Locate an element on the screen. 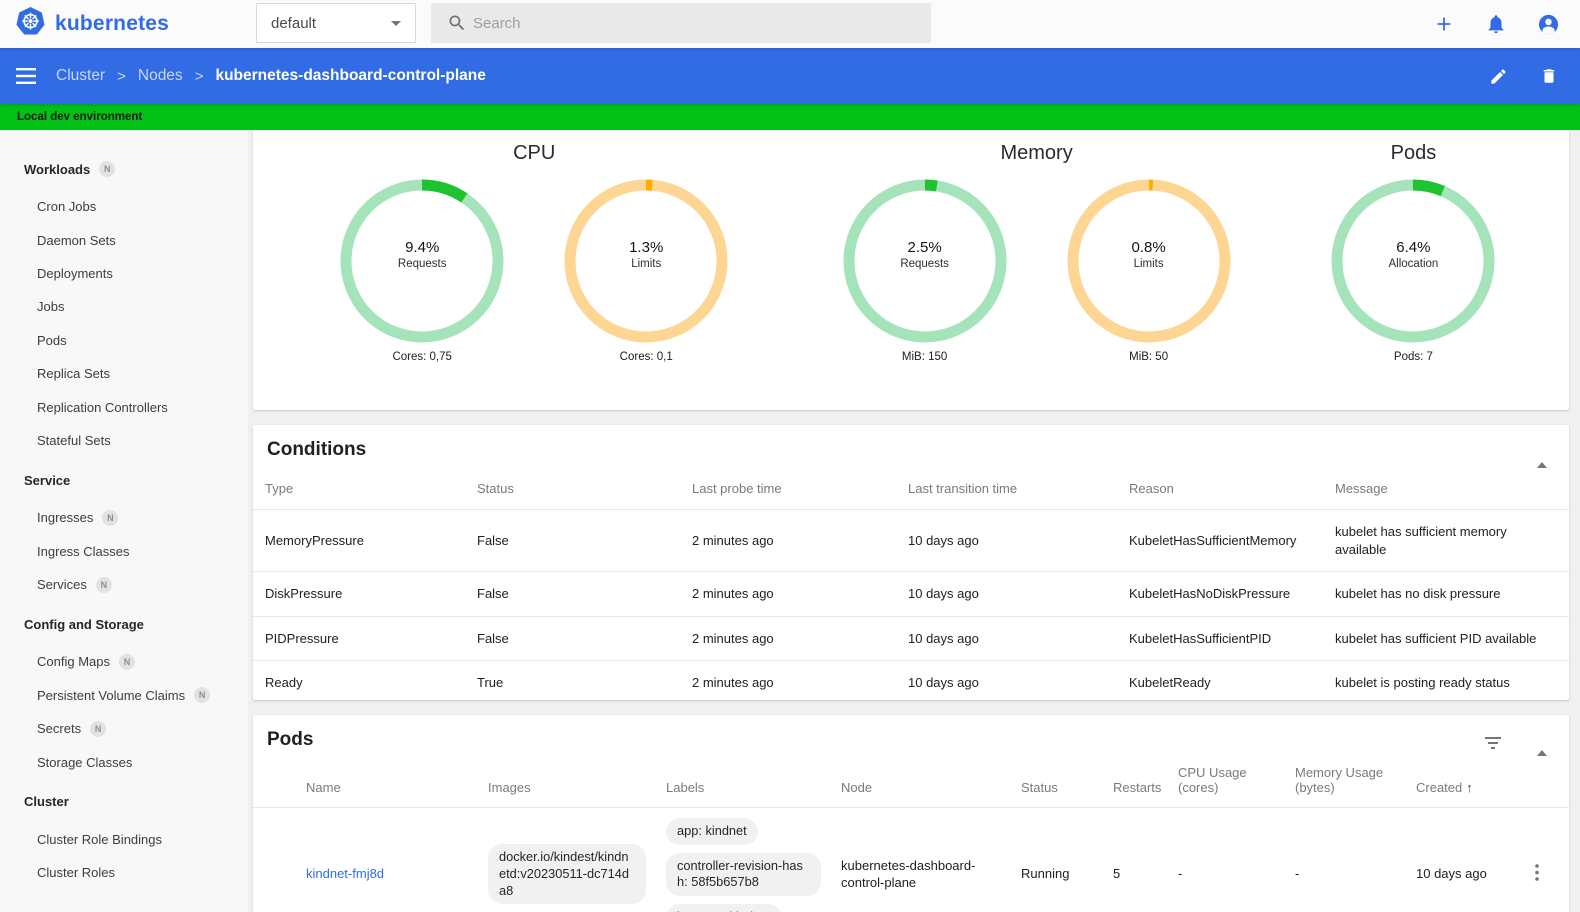  sidebar-section-workloads: Workloads N is located at coordinates (124, 169).